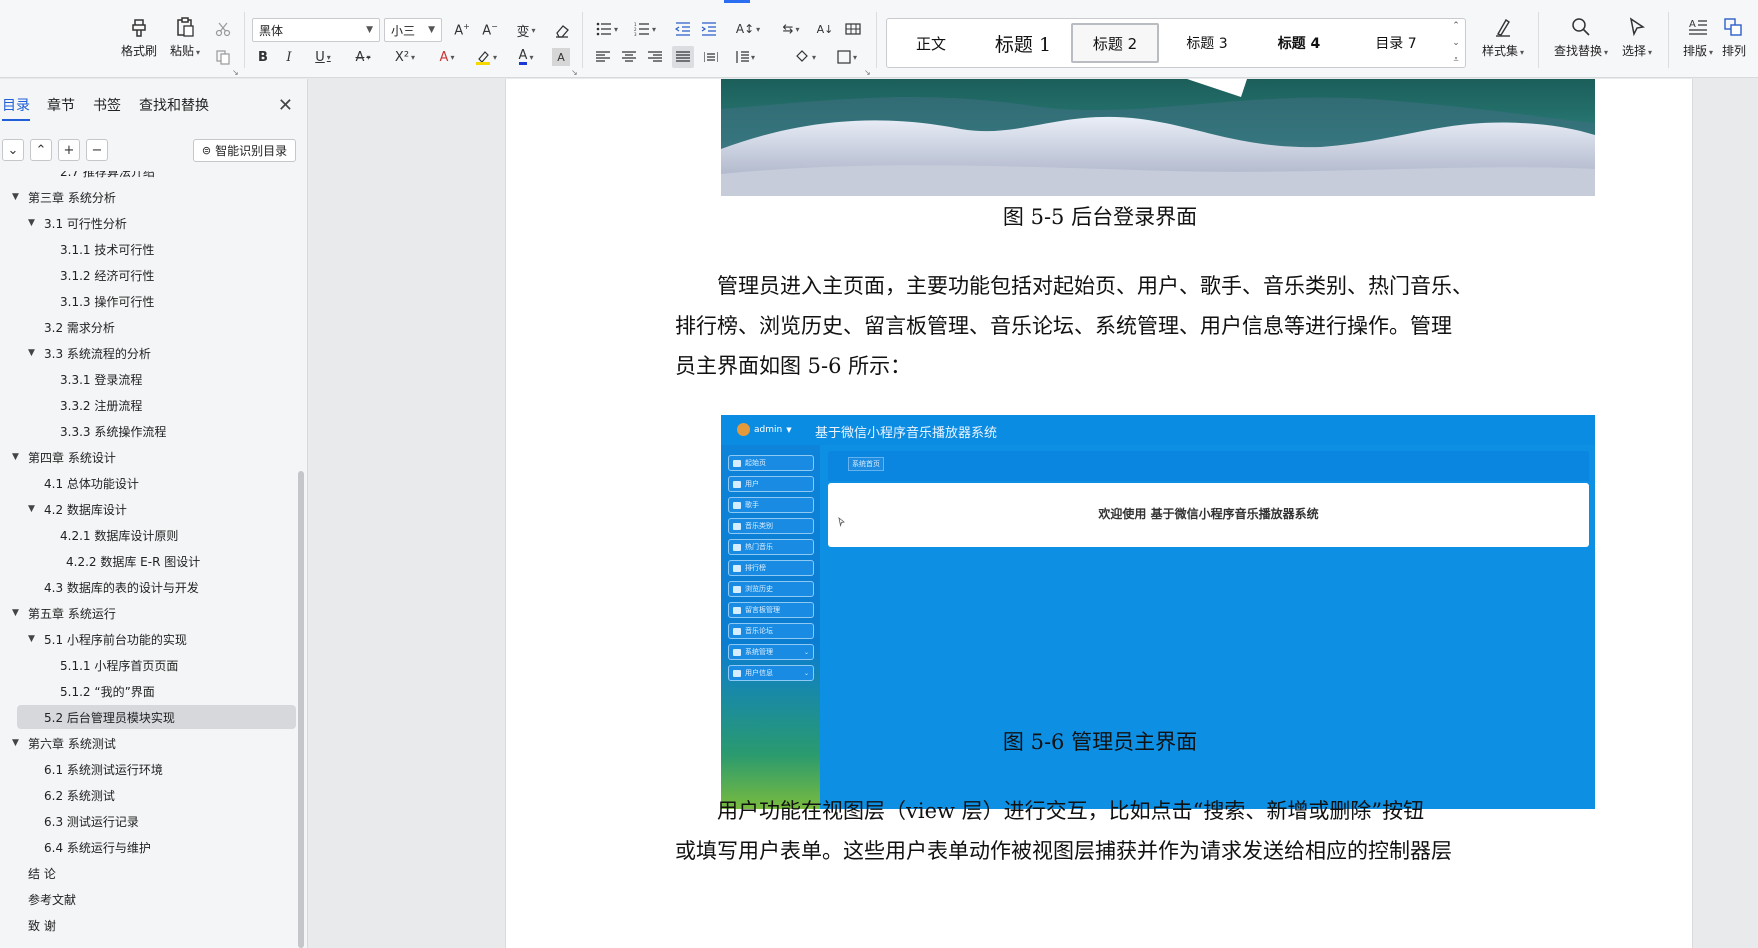 The image size is (1758, 948). What do you see at coordinates (1740, 42) in the screenshot?
I see `arrange-button: 排列` at bounding box center [1740, 42].